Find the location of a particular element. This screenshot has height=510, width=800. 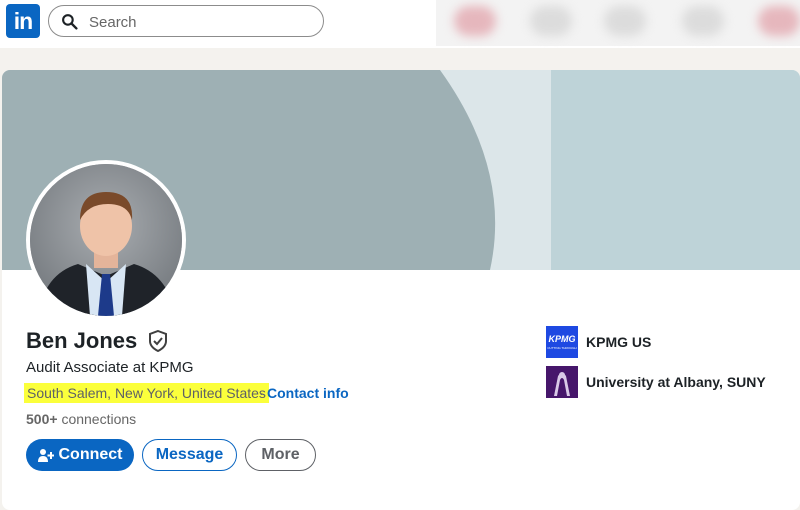

connections-count: 500+ connections is located at coordinates (81, 419).